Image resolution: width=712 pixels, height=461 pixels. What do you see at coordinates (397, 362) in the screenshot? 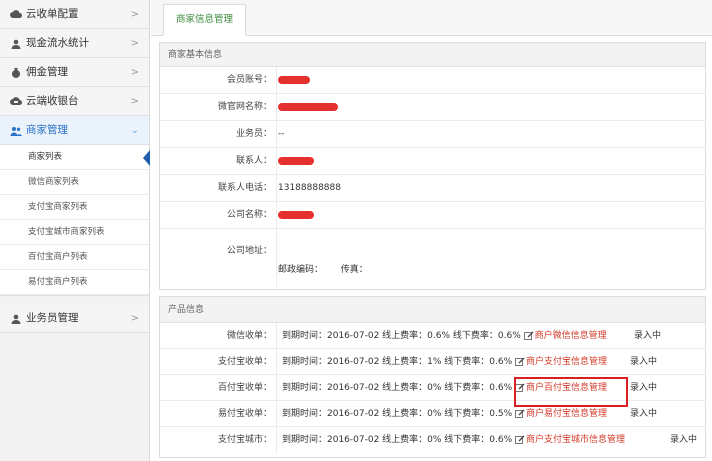
I see `product-terms: 到期时间：2016-07-02 线上费率：1% 线下费率：0.6%` at bounding box center [397, 362].